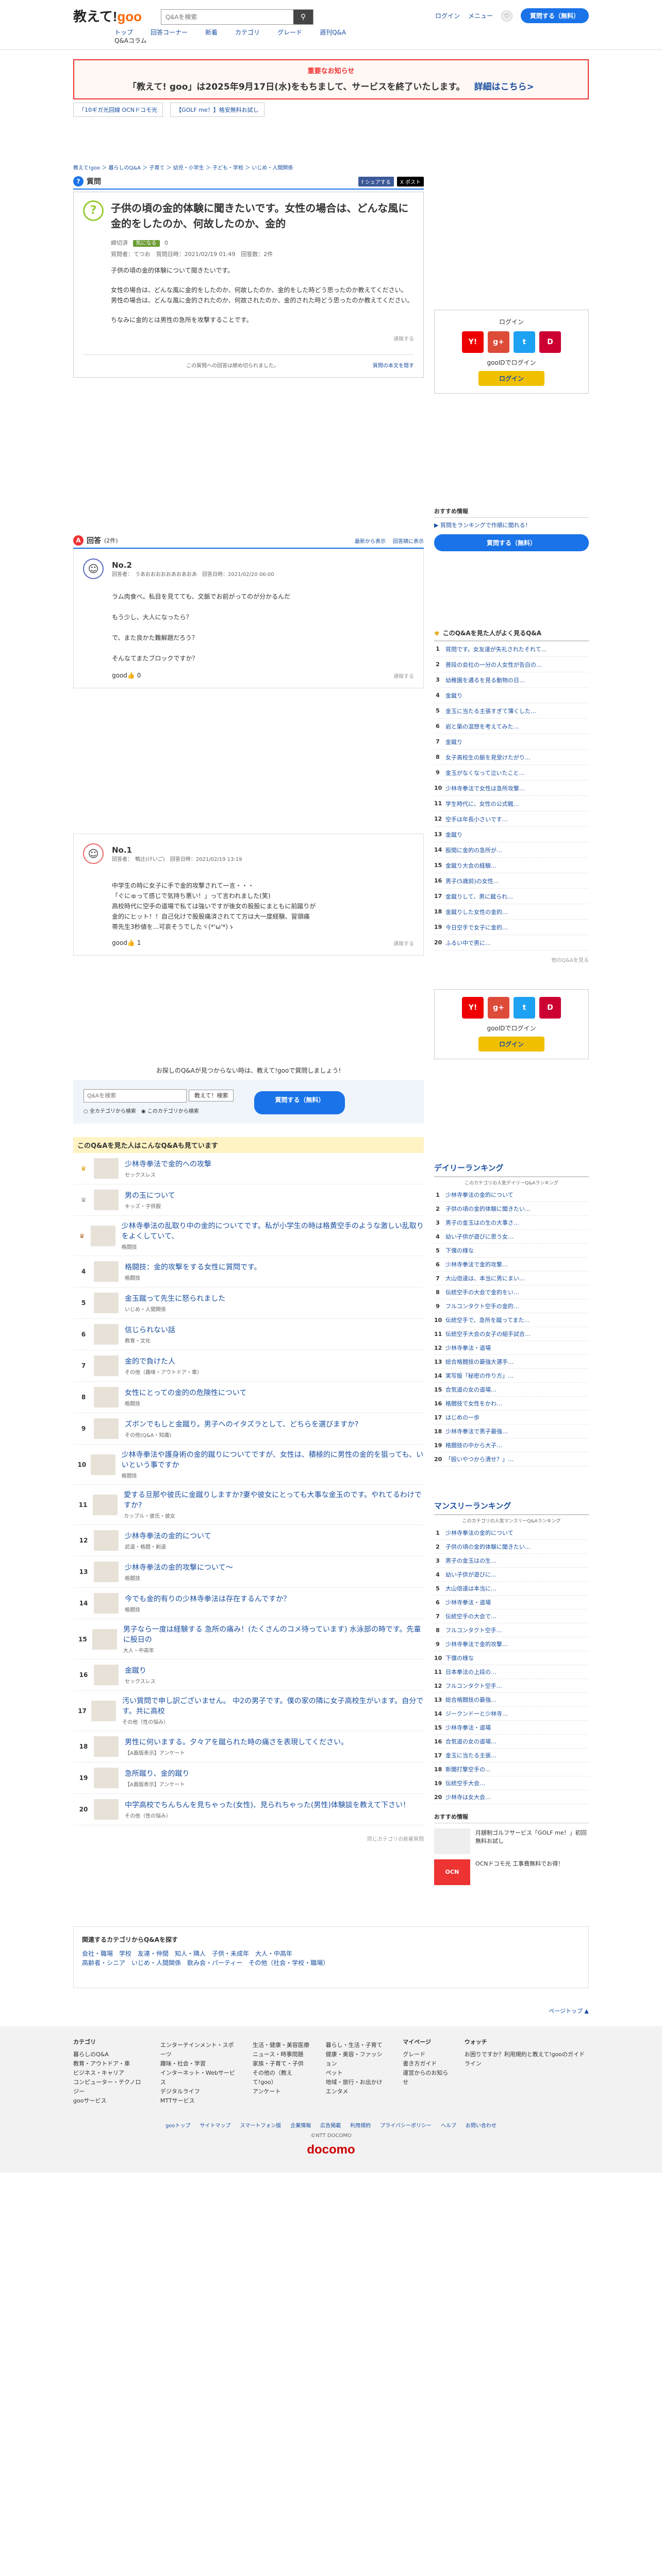 The height and width of the screenshot is (2576, 662). What do you see at coordinates (109, 2101) in the screenshot?
I see `footer-link: gooサービス` at bounding box center [109, 2101].